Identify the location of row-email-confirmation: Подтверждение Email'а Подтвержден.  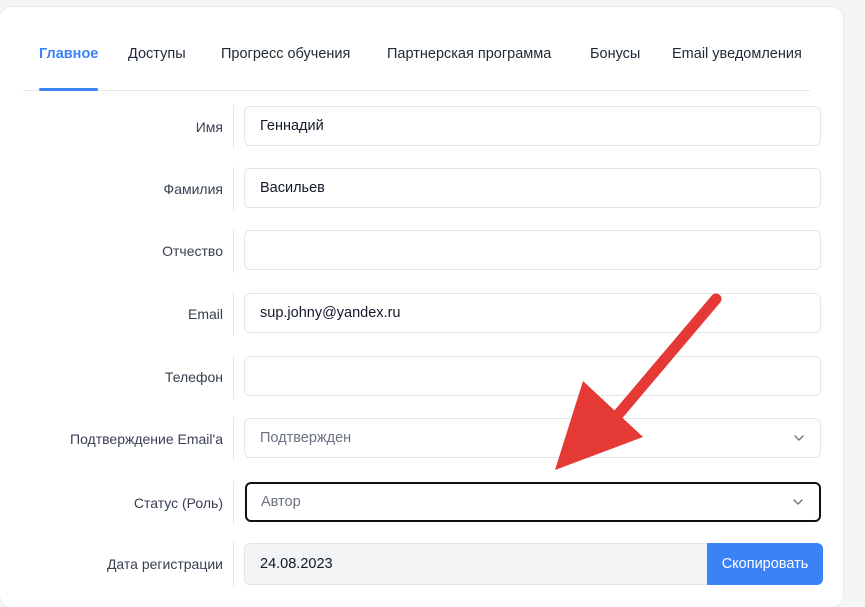
(421, 439).